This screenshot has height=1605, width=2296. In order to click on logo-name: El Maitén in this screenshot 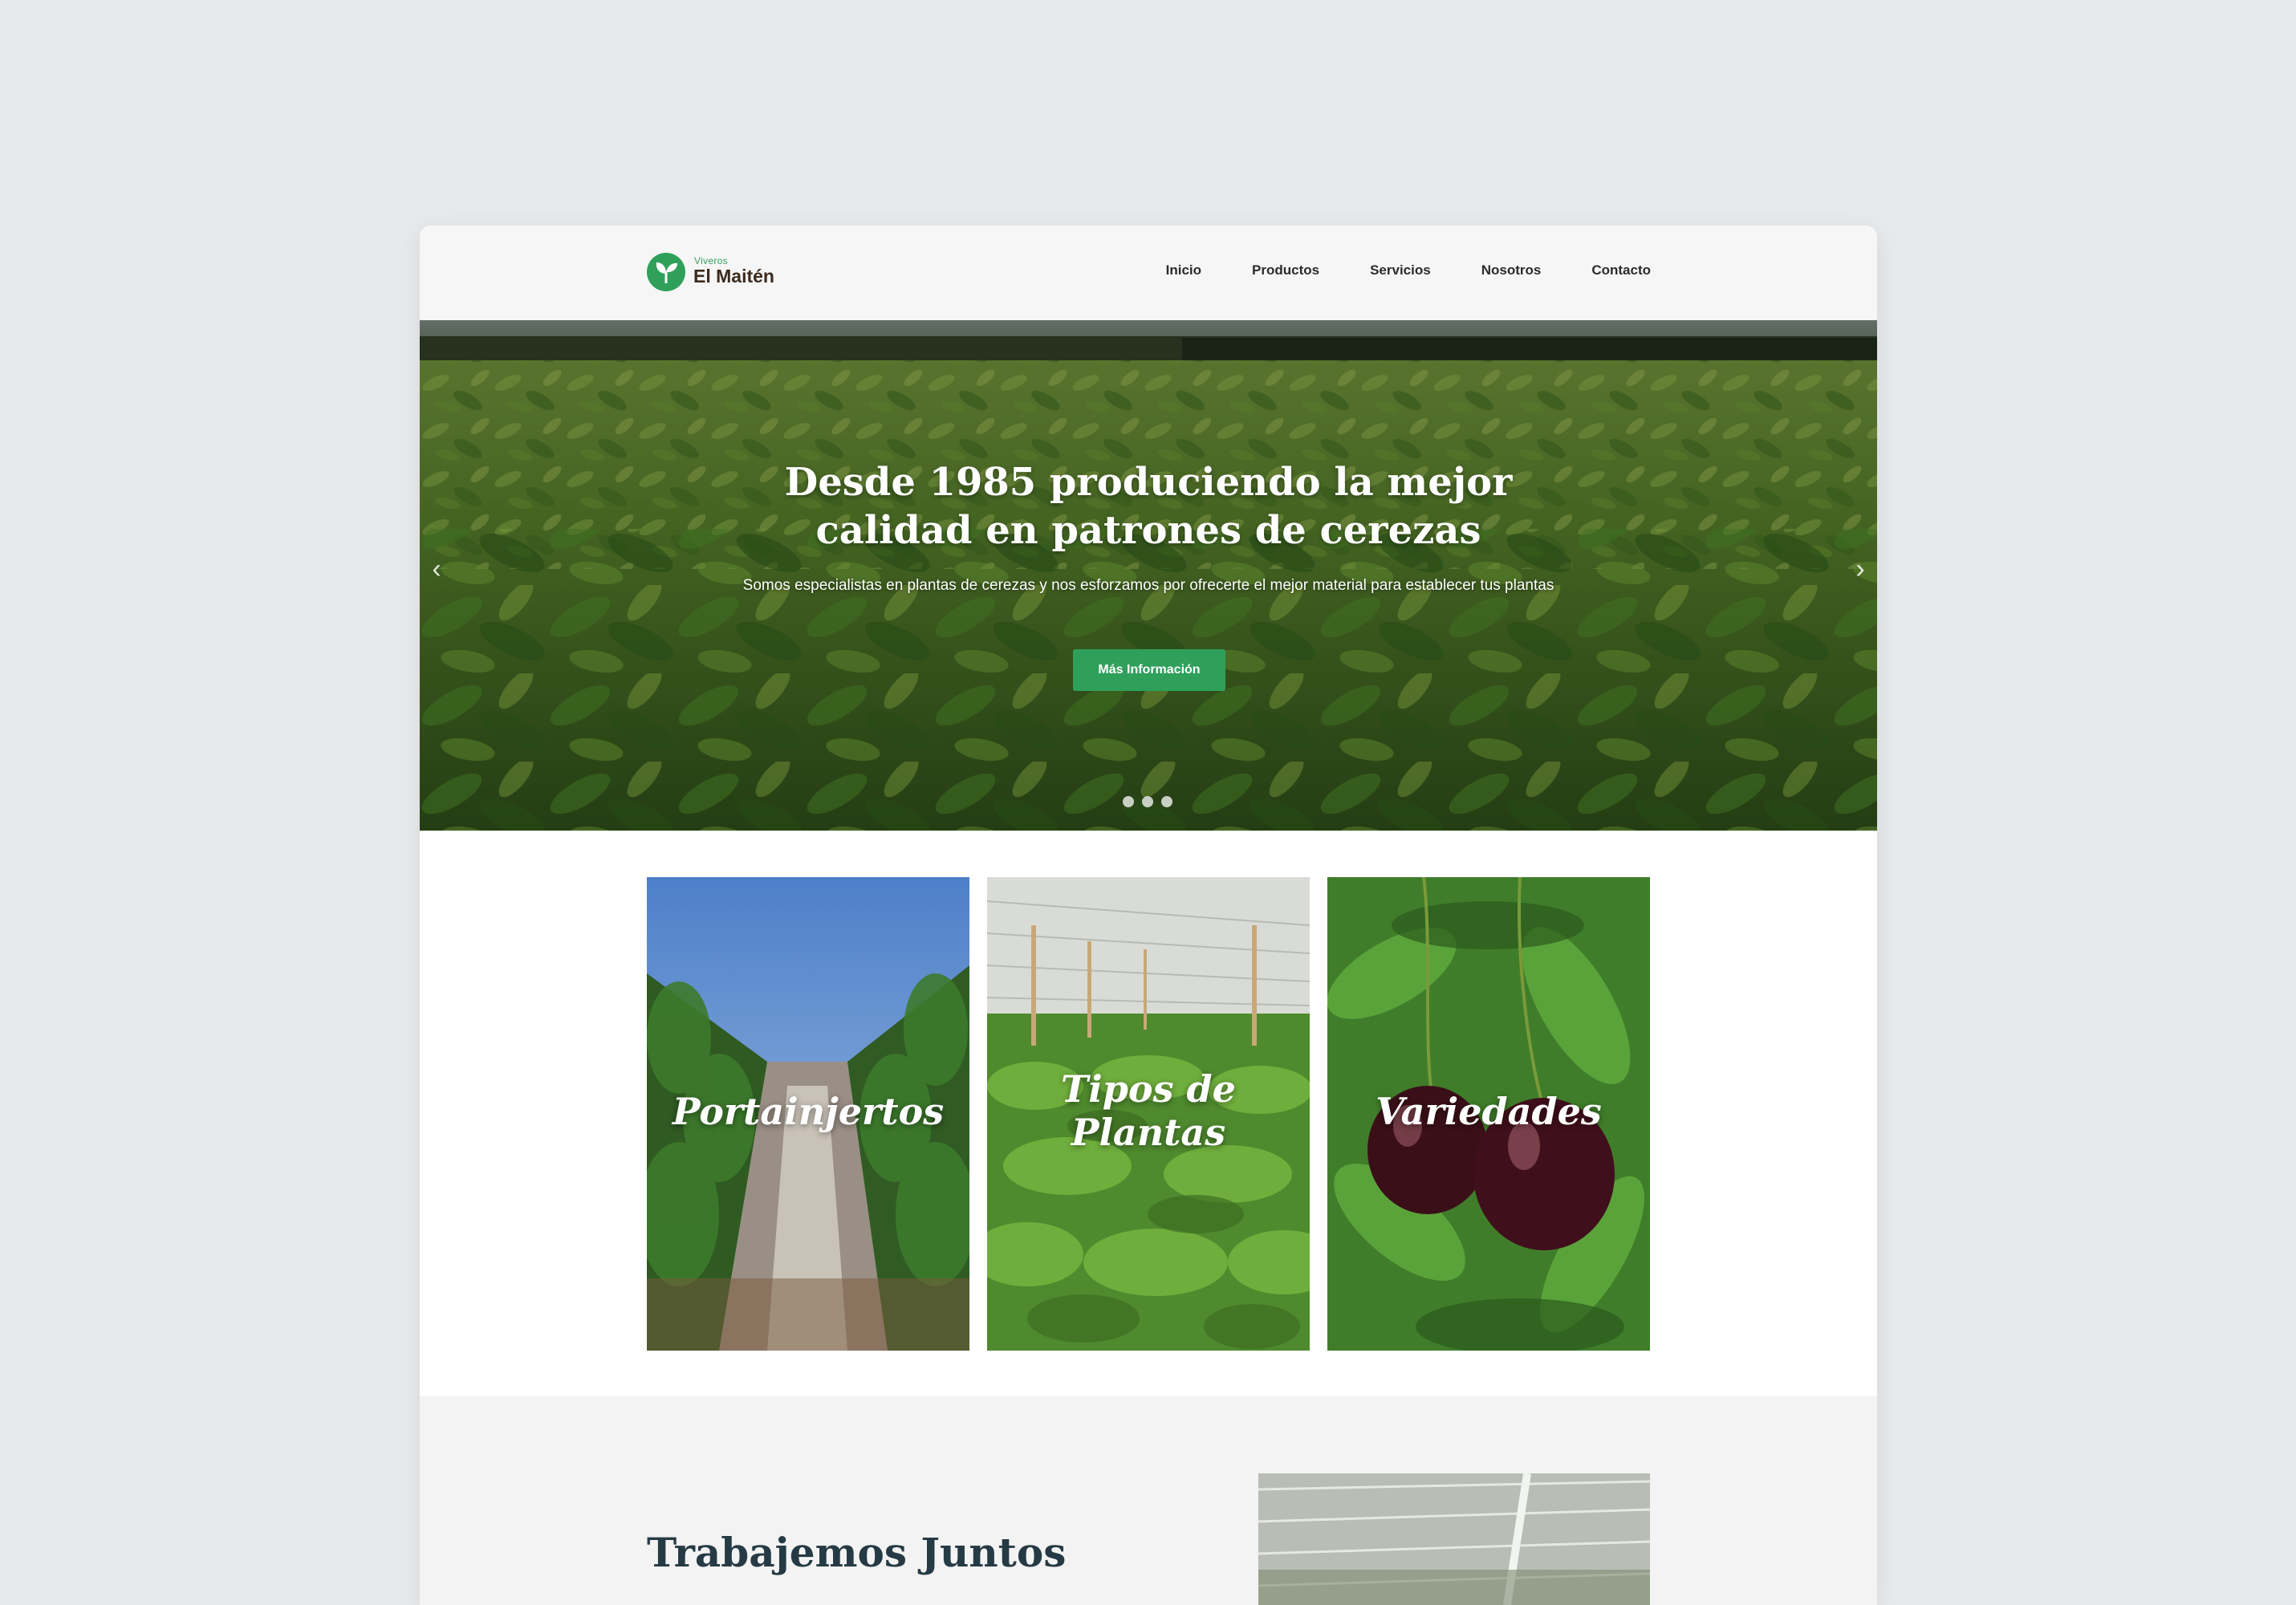, I will do `click(733, 276)`.